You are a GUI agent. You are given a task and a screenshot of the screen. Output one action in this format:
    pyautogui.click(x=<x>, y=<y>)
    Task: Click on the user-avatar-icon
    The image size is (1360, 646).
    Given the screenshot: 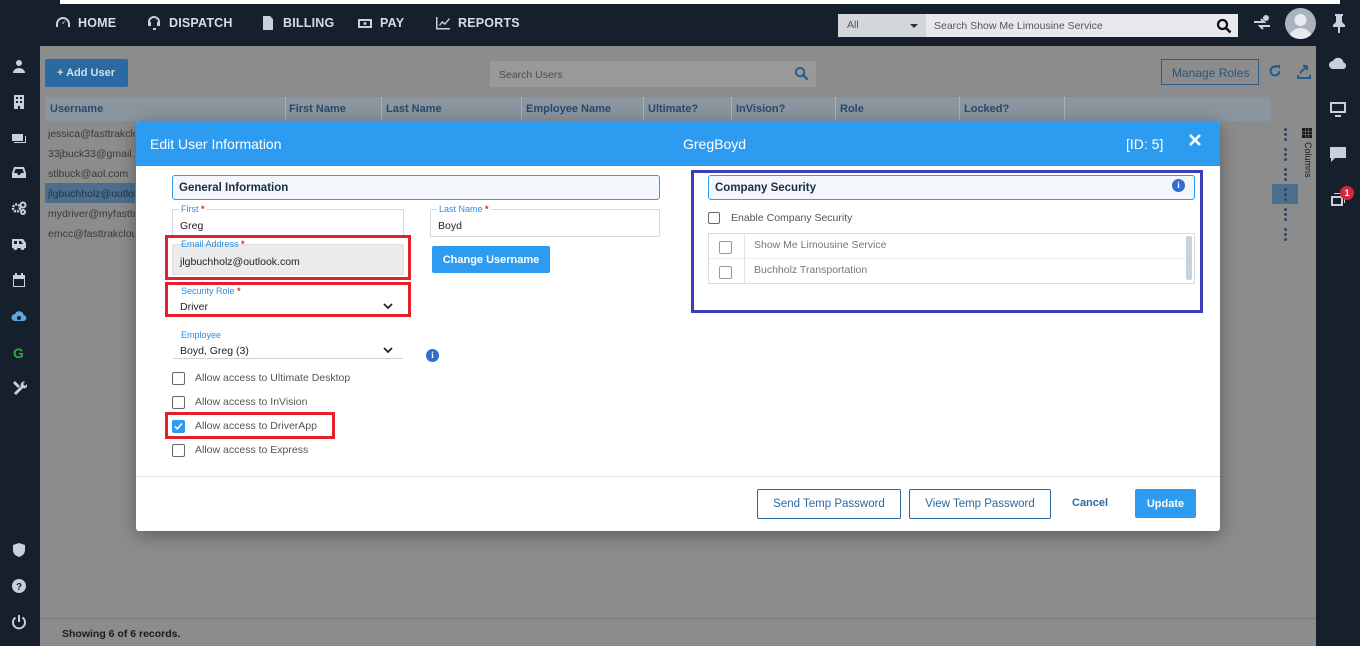 What is the action you would take?
    pyautogui.click(x=1300, y=26)
    